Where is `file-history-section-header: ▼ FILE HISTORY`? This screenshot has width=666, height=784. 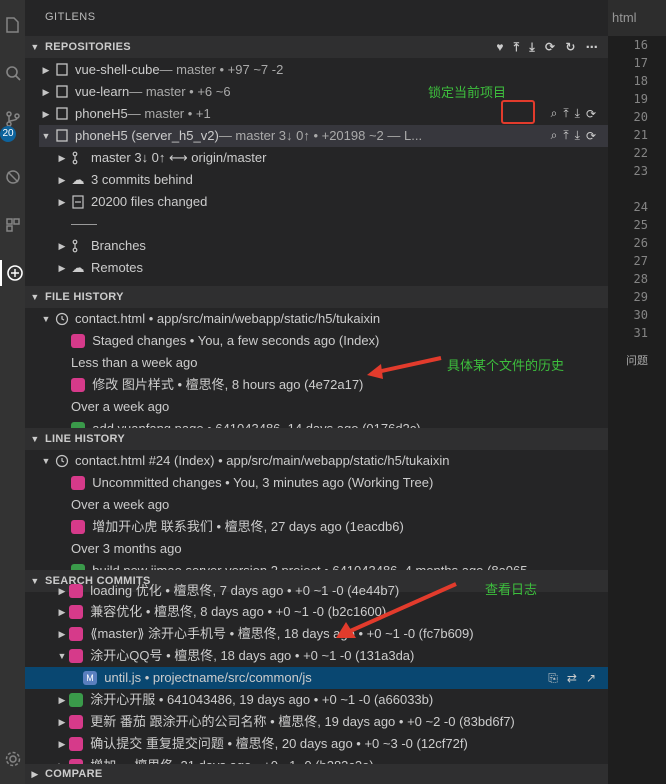 file-history-section-header: ▼ FILE HISTORY is located at coordinates (316, 297).